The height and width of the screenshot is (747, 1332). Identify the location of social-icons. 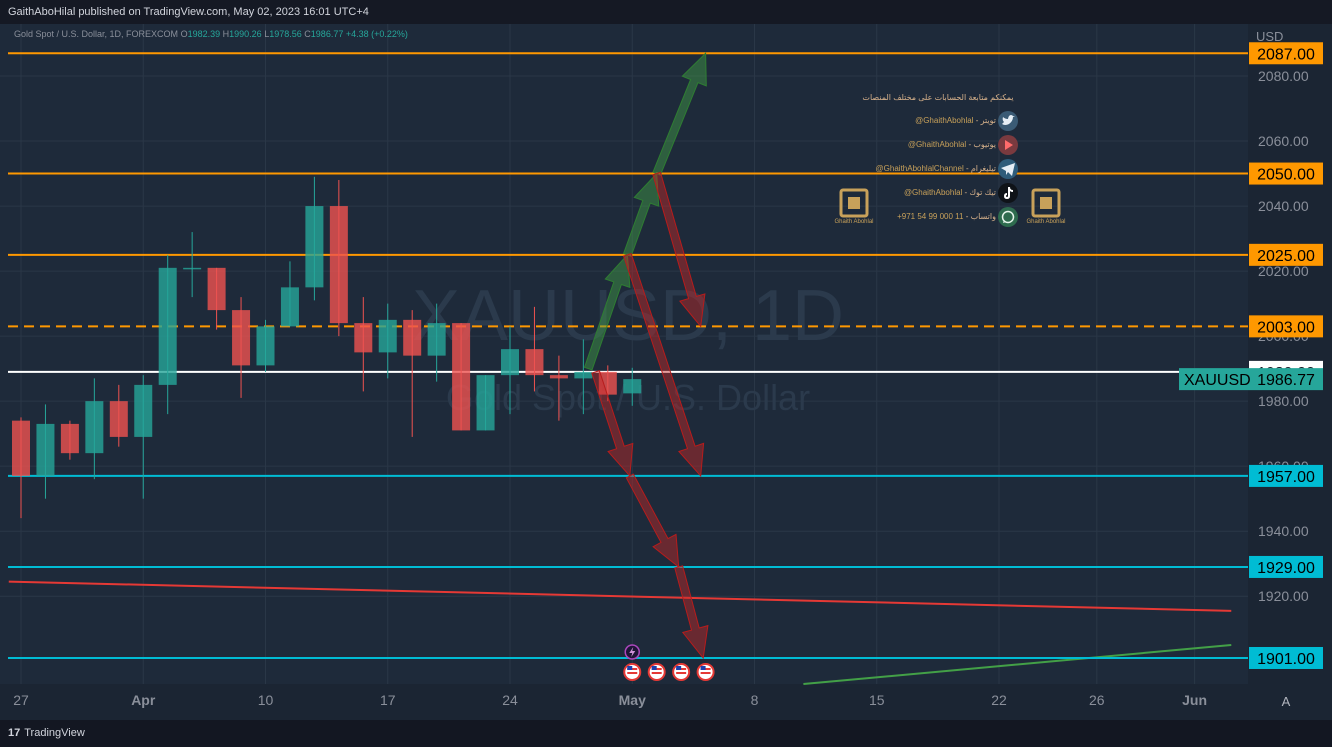
(1008, 169).